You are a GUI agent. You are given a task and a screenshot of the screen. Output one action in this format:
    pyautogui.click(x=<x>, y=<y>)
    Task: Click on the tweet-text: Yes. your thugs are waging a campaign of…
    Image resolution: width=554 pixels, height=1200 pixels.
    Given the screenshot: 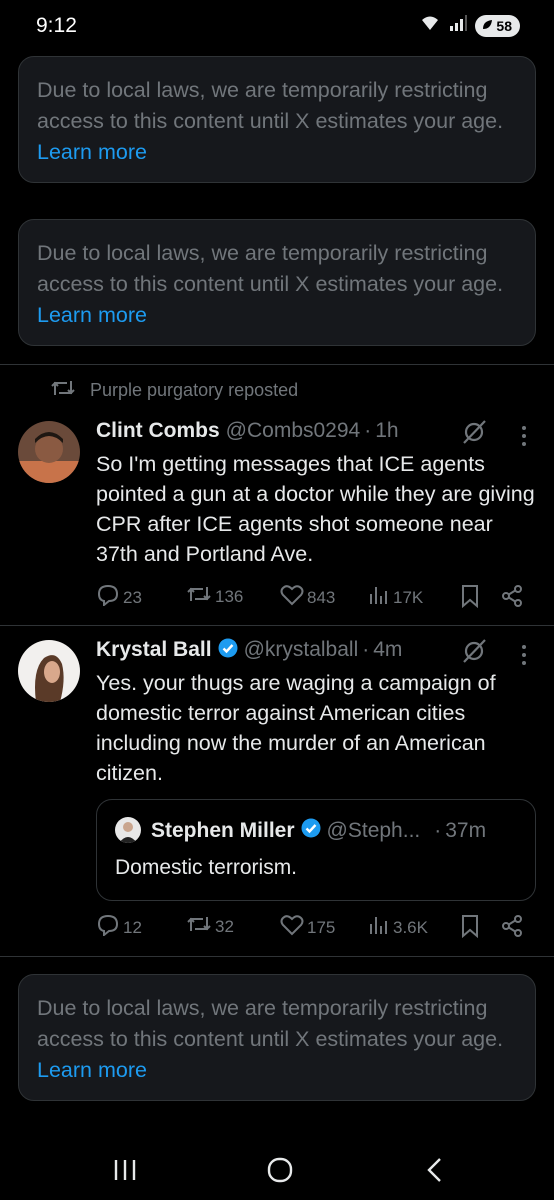 What is the action you would take?
    pyautogui.click(x=296, y=728)
    